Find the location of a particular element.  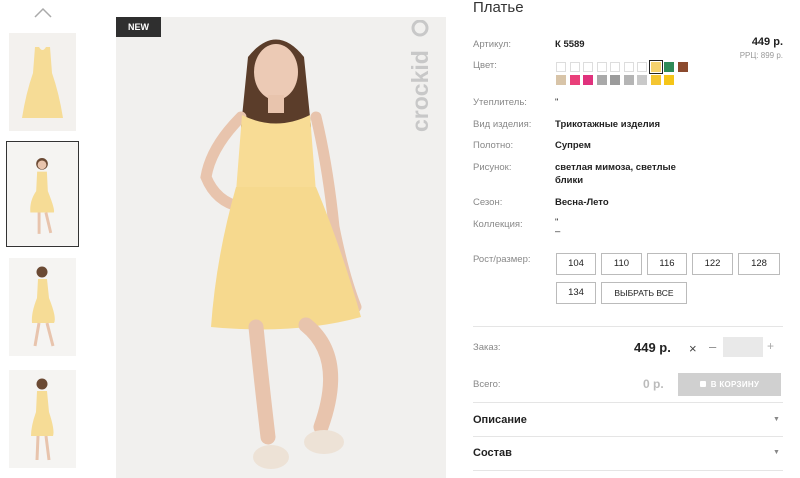

thumbnail-2-selected is located at coordinates (42, 194).